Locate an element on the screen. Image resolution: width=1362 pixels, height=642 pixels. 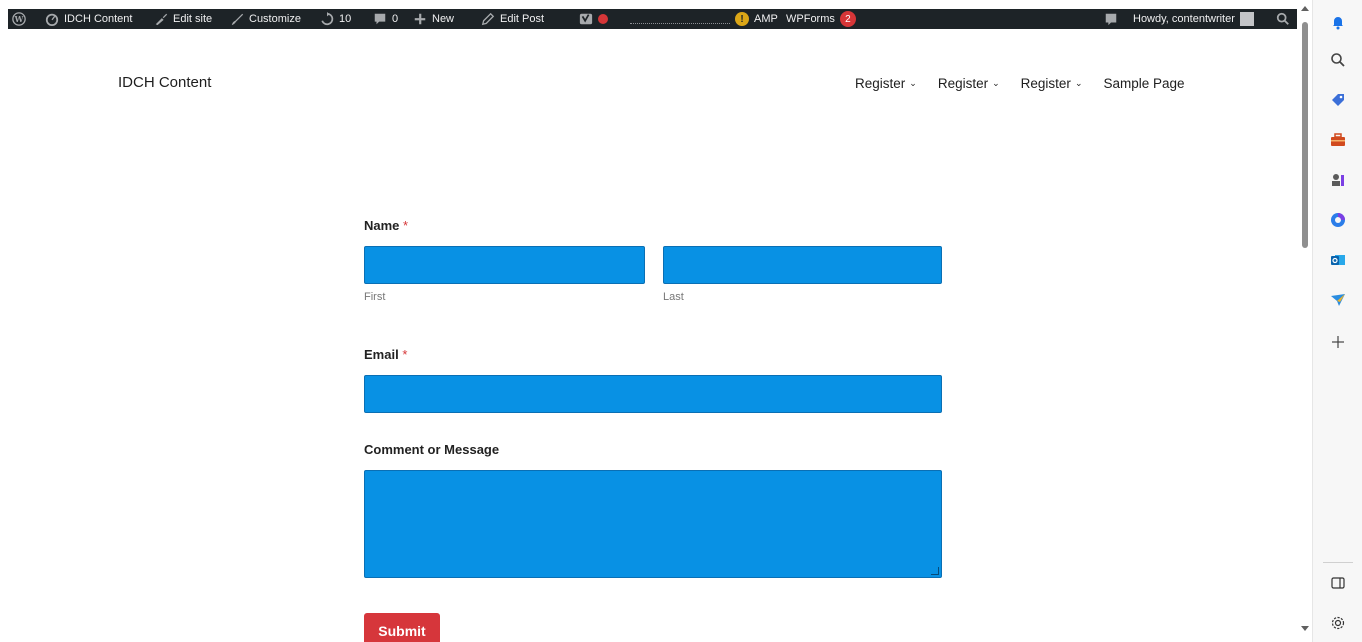
comment-icon is located at coordinates (380, 19).